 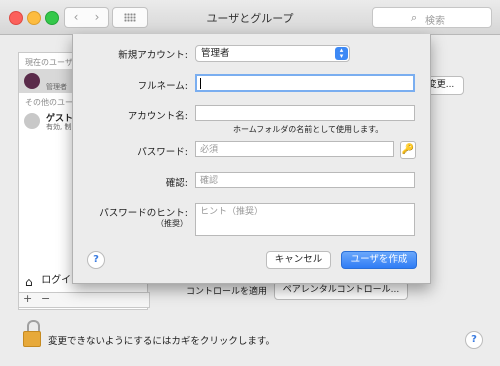 I want to click on lock-message: 変更できないようにするにはカギをクリックします。, so click(x=161, y=341).